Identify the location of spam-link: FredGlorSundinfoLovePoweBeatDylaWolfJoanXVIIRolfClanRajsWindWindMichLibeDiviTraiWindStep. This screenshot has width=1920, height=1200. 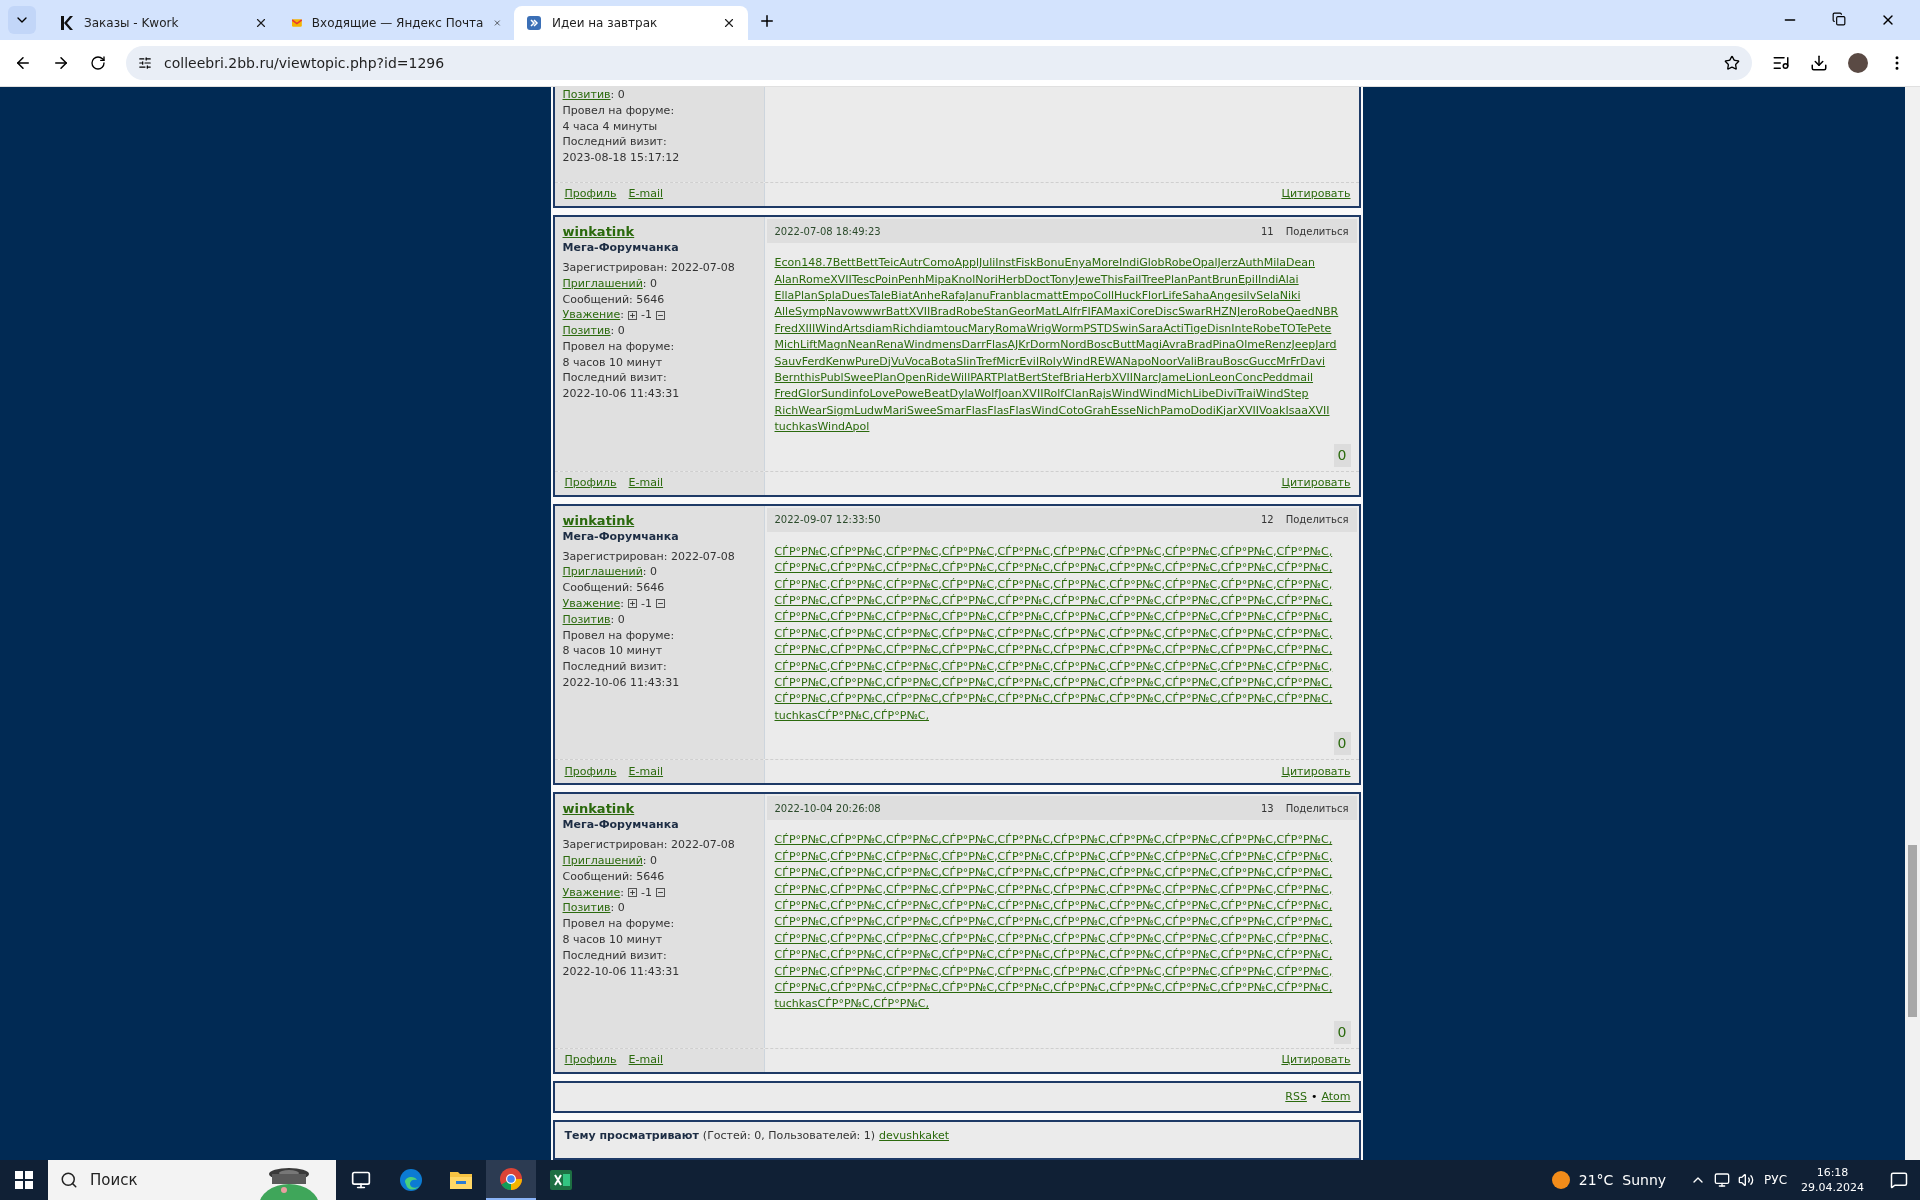
(1041, 394).